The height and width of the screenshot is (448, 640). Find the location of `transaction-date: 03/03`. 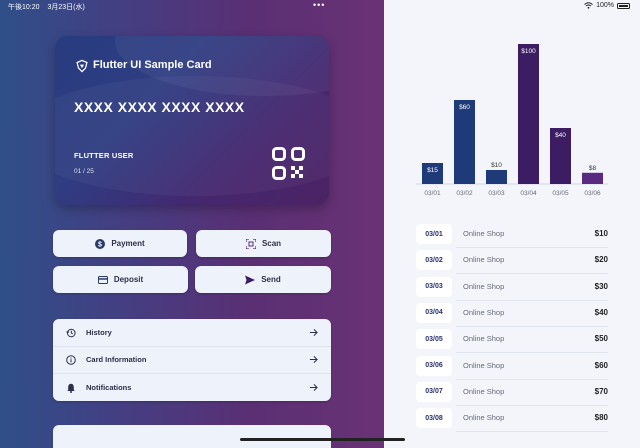

transaction-date: 03/03 is located at coordinates (434, 286).